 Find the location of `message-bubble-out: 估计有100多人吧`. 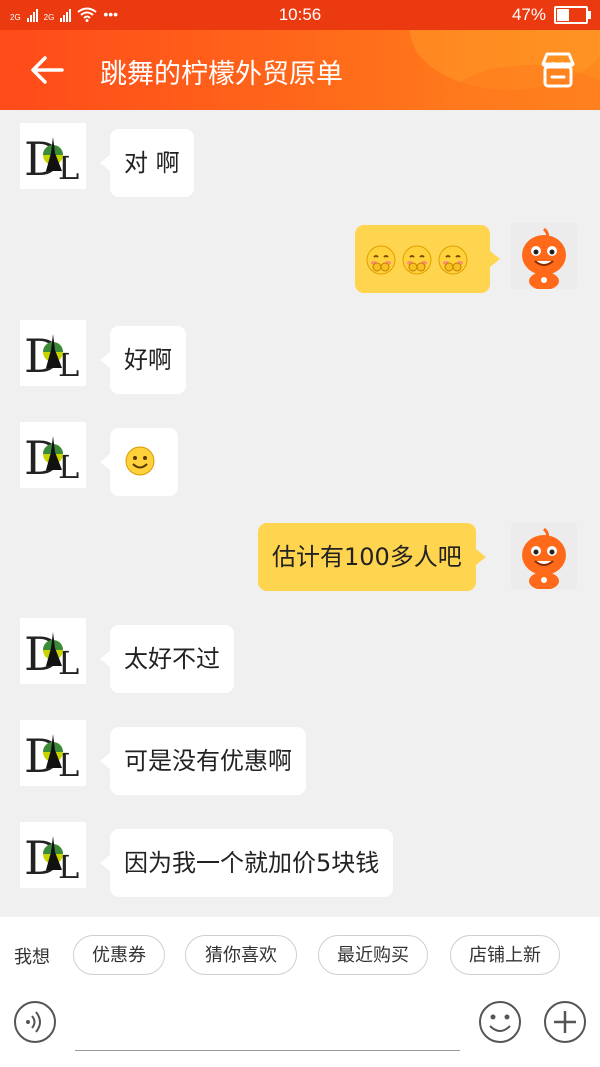

message-bubble-out: 估计有100多人吧 is located at coordinates (372, 557).